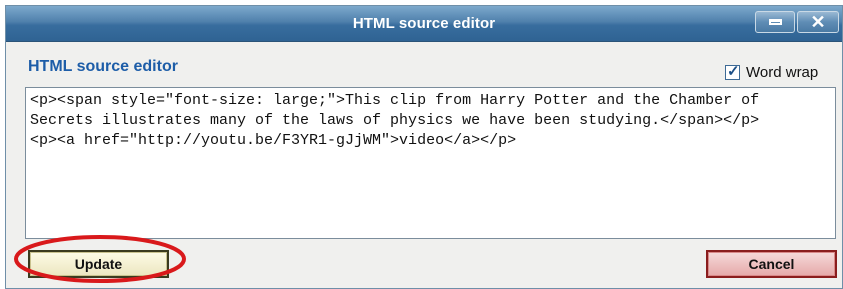 The width and height of the screenshot is (843, 289). I want to click on close-button: ✕, so click(818, 22).